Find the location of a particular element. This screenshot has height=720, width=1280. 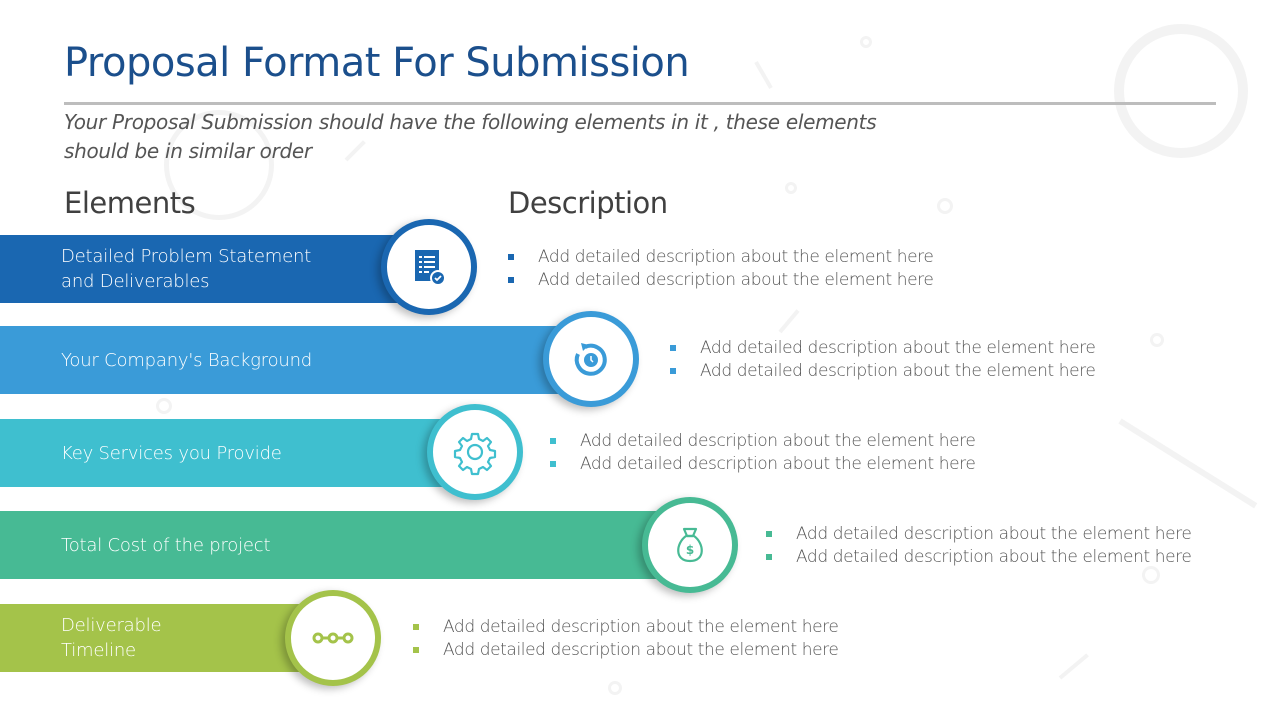

history-clock-icon is located at coordinates (590, 359).